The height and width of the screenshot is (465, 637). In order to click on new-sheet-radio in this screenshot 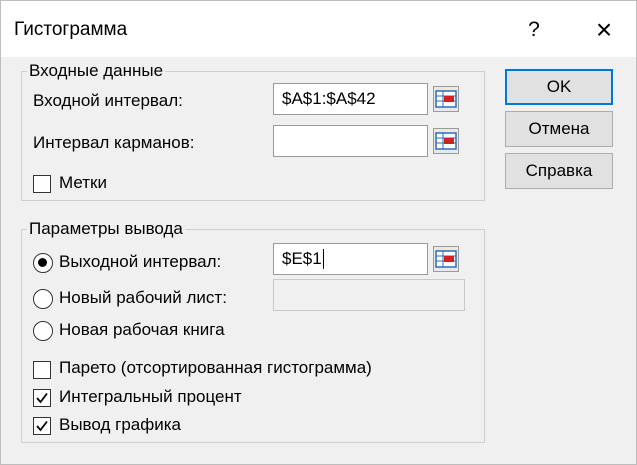, I will do `click(43, 299)`.